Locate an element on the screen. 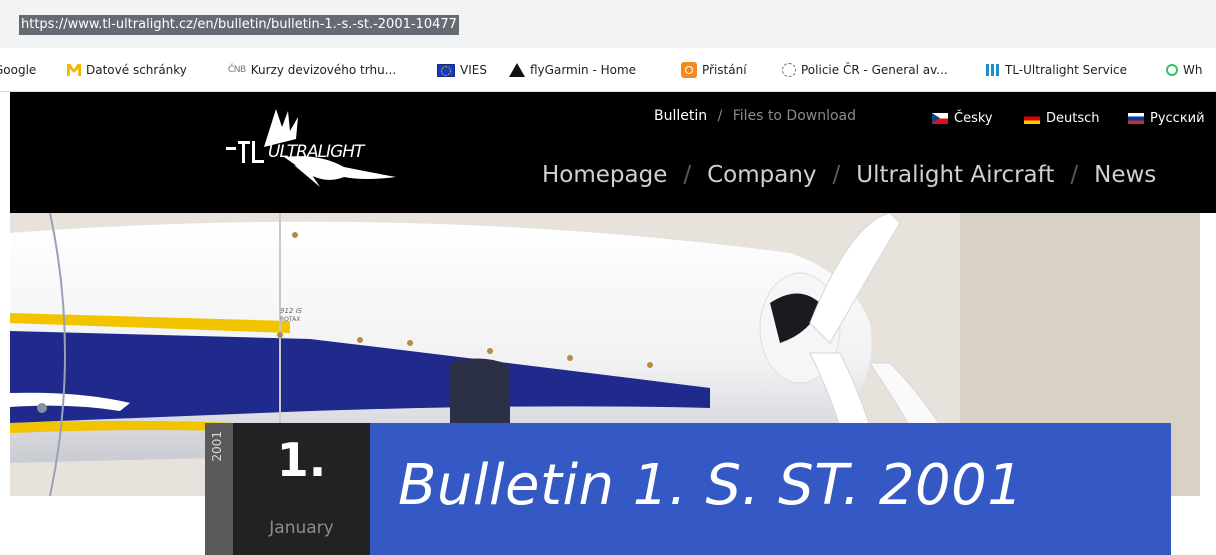 This screenshot has height=555, width=1216. landing-icon is located at coordinates (689, 70).